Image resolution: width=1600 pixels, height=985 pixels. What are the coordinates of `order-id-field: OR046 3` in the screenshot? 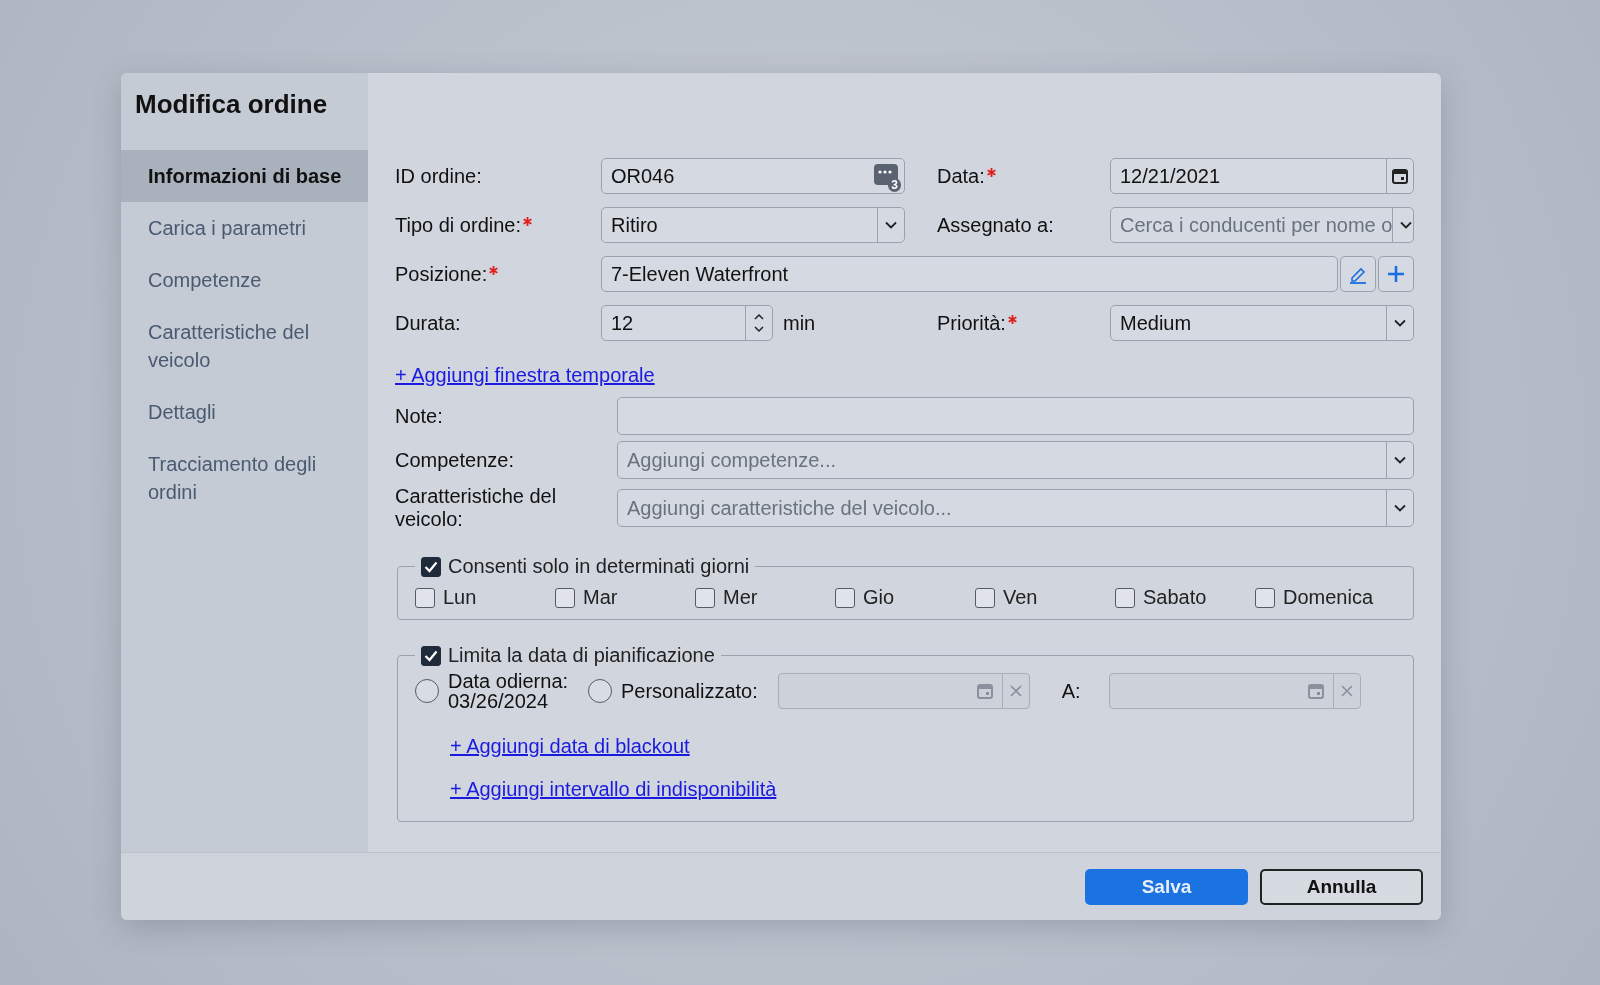 It's located at (753, 176).